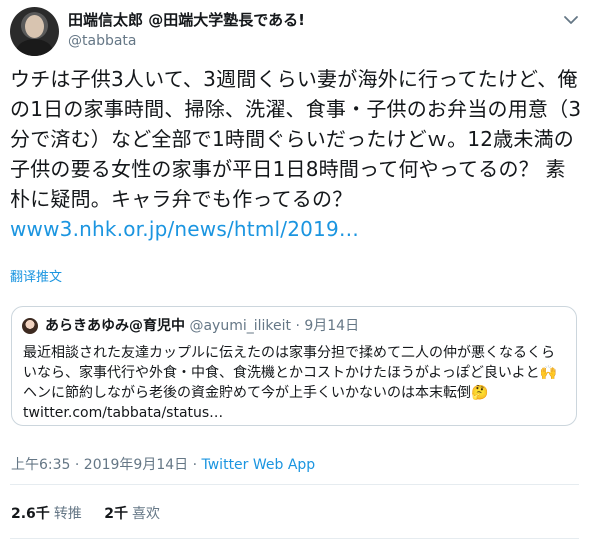 This screenshot has width=589, height=544. I want to click on author-avatar, so click(34, 31).